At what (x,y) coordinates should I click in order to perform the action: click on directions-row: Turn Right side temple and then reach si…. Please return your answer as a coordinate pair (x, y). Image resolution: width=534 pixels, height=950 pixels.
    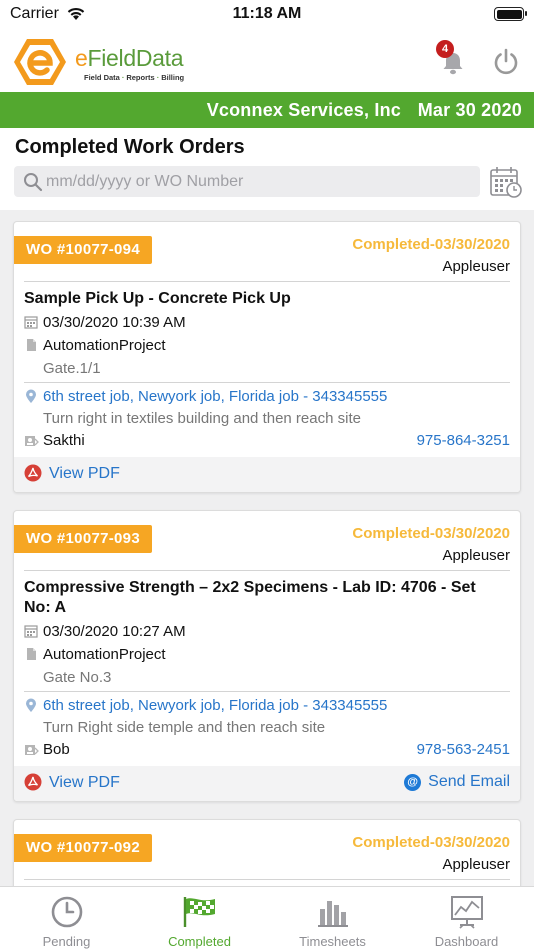
    Looking at the image, I should click on (184, 727).